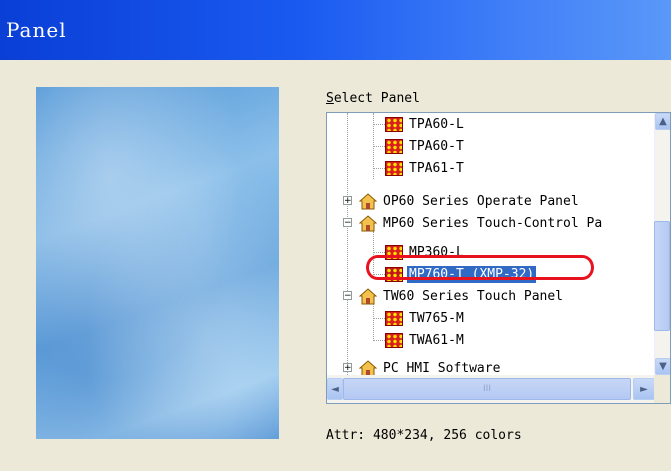 This screenshot has height=471, width=671. What do you see at coordinates (487, 389) in the screenshot?
I see `horizontal-scroll-thumb: III` at bounding box center [487, 389].